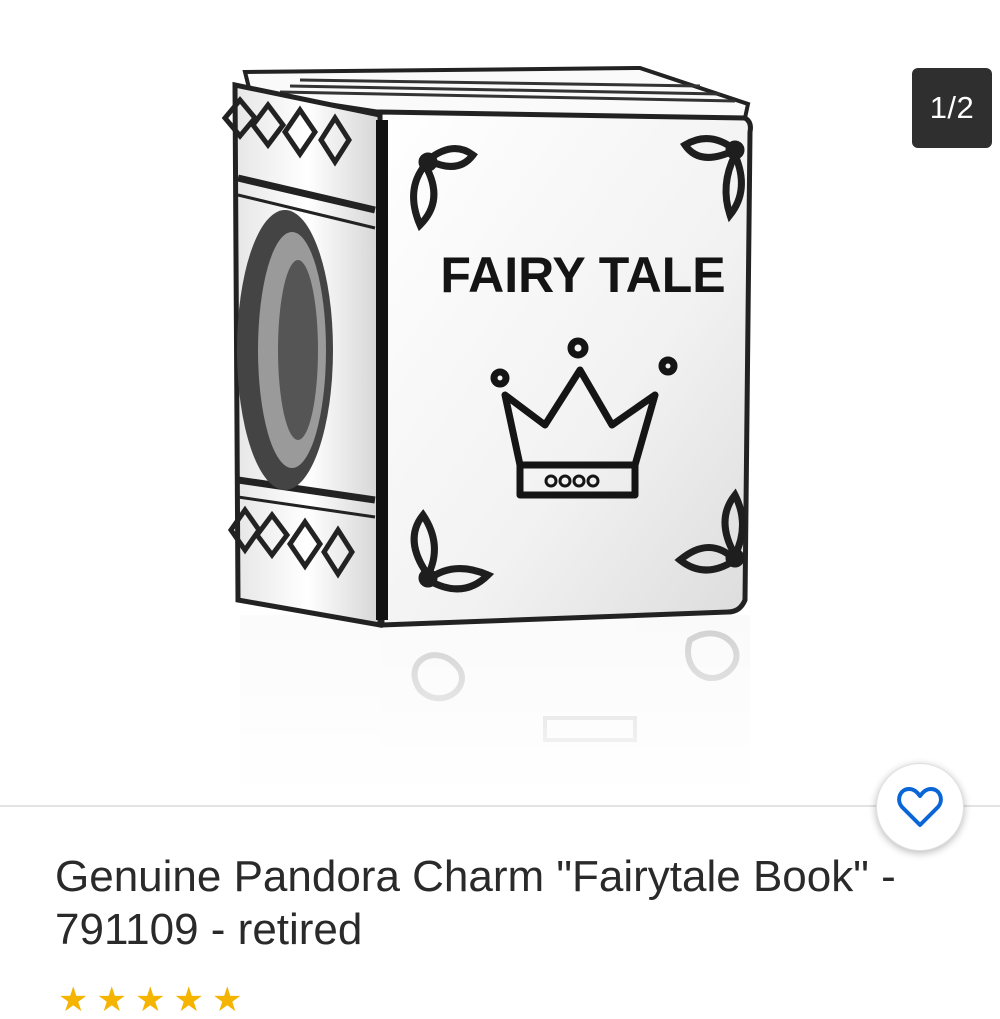 This screenshot has width=1000, height=1019. I want to click on heart-outline-icon, so click(920, 807).